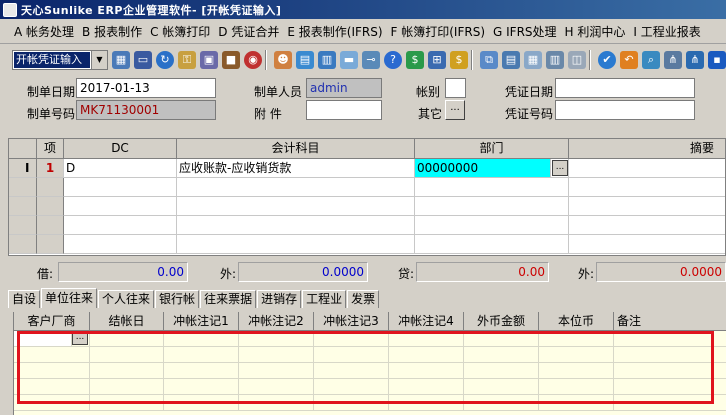 The width and height of the screenshot is (726, 415). What do you see at coordinates (123, 272) in the screenshot?
I see `debit-total: 0.00` at bounding box center [123, 272].